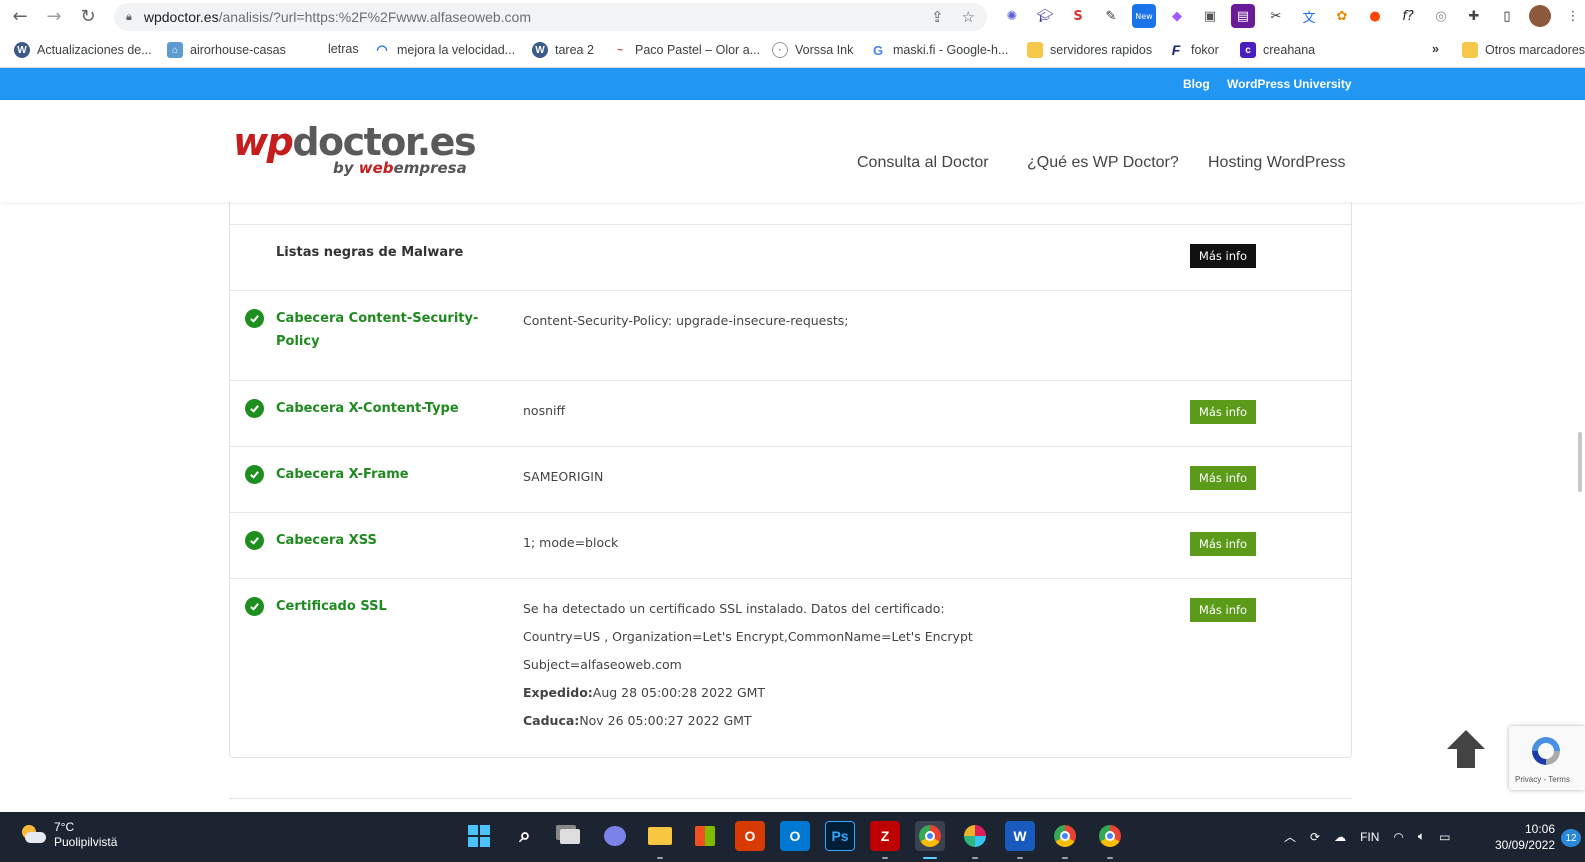 The height and width of the screenshot is (862, 1585). What do you see at coordinates (1540, 16) in the screenshot?
I see `profile-avatar` at bounding box center [1540, 16].